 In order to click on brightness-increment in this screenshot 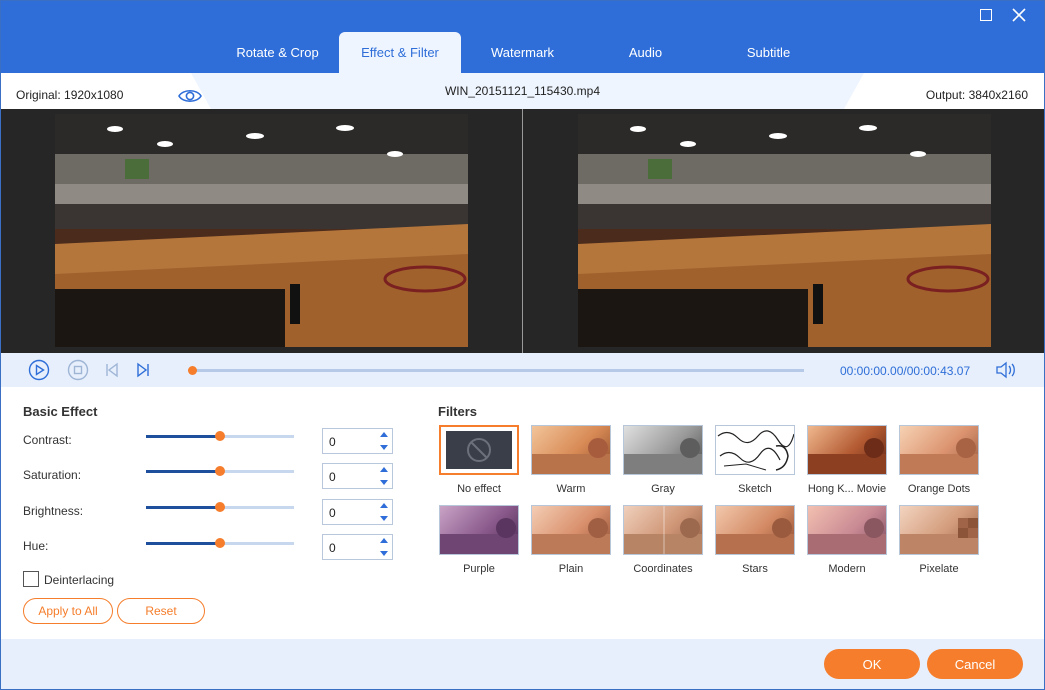, I will do `click(384, 505)`.